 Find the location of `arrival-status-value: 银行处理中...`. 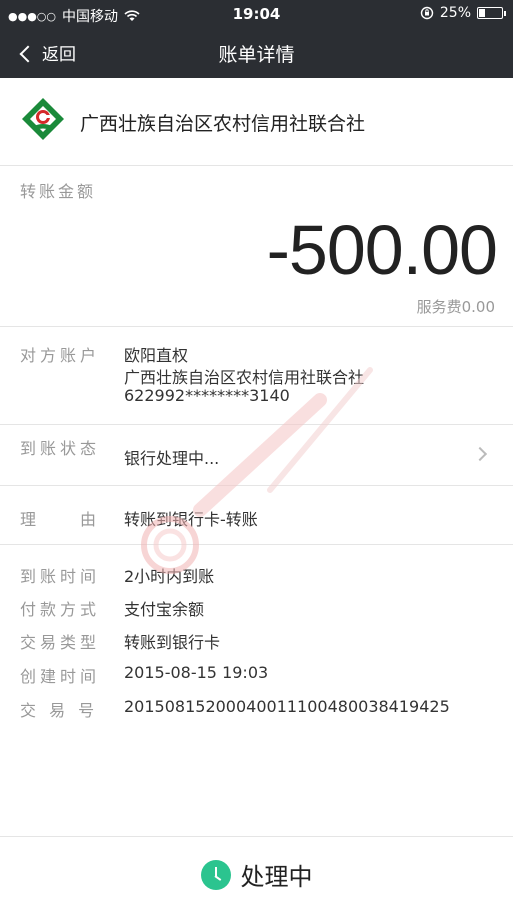

arrival-status-value: 银行处理中... is located at coordinates (172, 458).